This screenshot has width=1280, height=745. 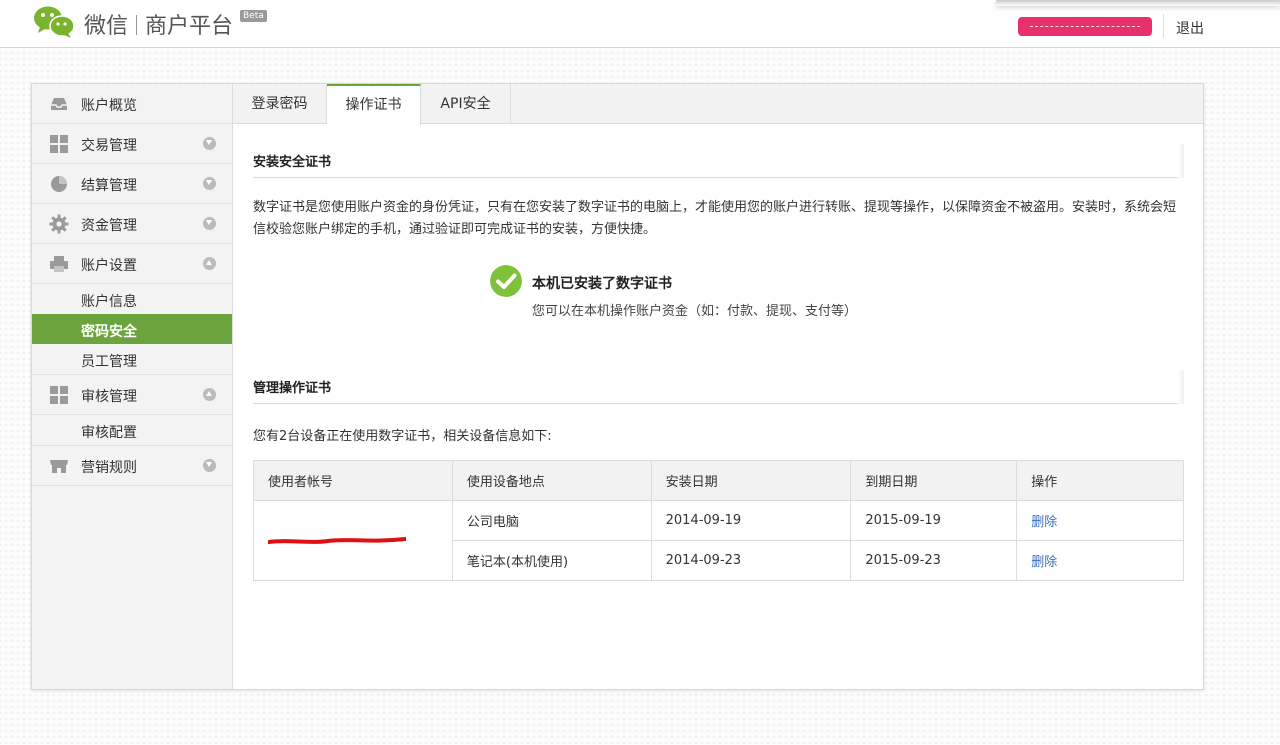 I want to click on sidebar-item-account-settings: 账户设置, so click(x=132, y=264).